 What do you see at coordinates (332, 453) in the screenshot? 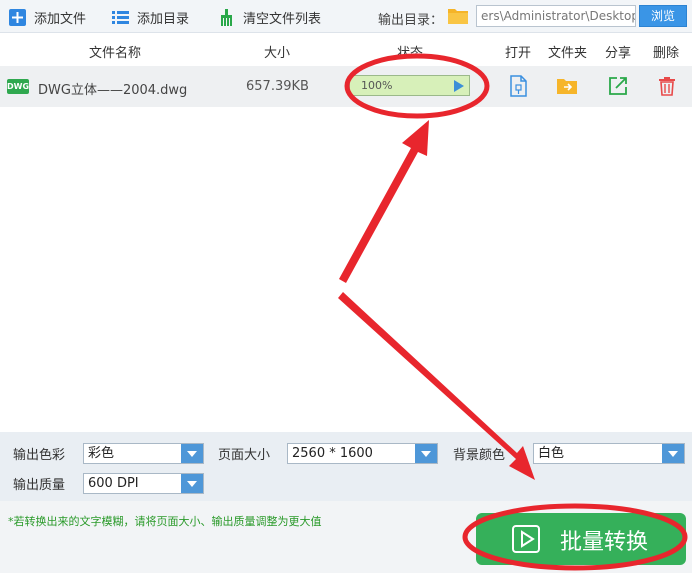
I see `page-size-value: 2560 * 1600` at bounding box center [332, 453].